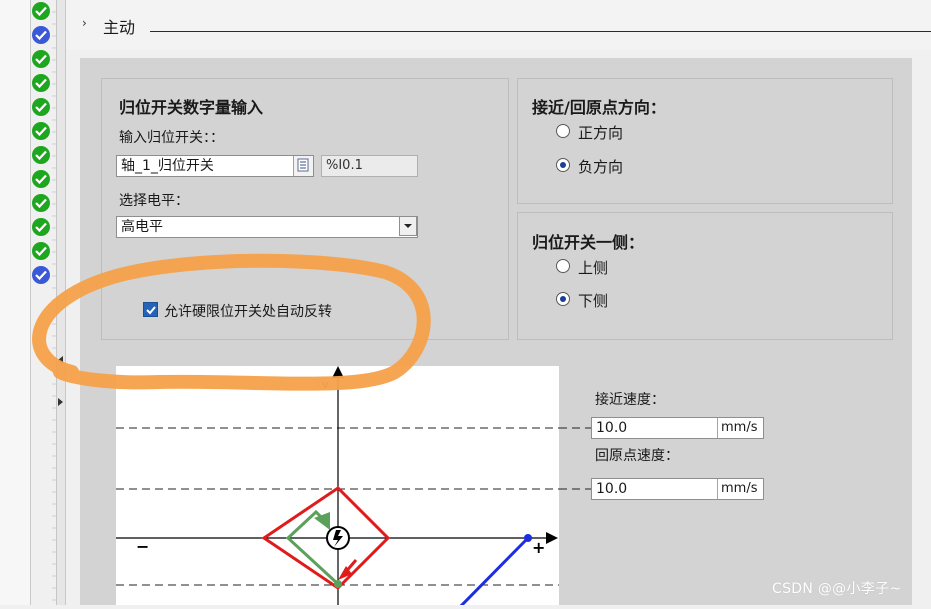 Image resolution: width=931 pixels, height=609 pixels. I want to click on level-select-value: 高电平, so click(142, 227).